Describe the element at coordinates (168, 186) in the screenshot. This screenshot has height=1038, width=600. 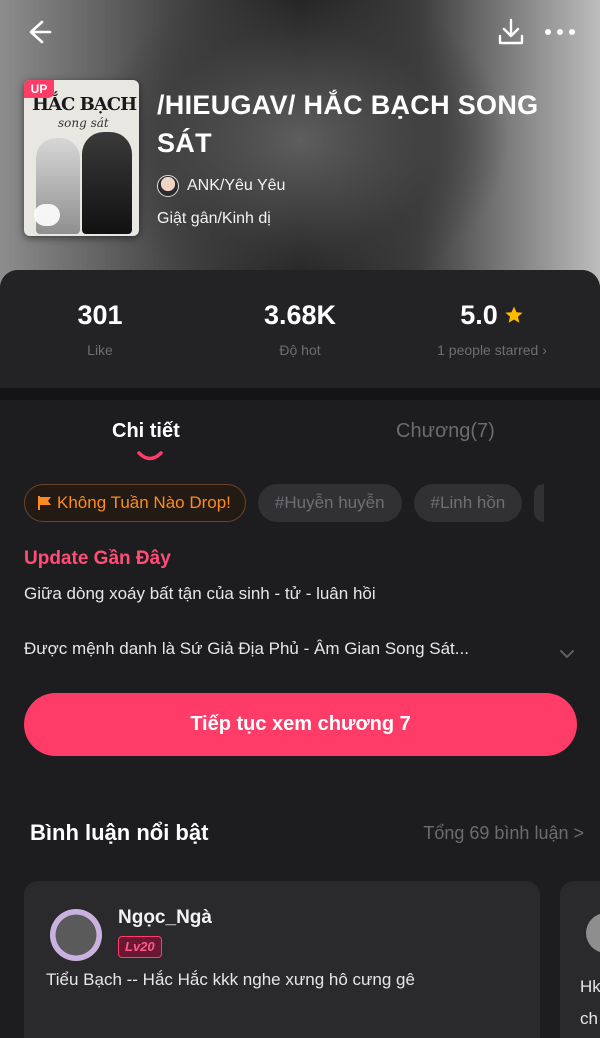
I see `author-avatar` at that location.